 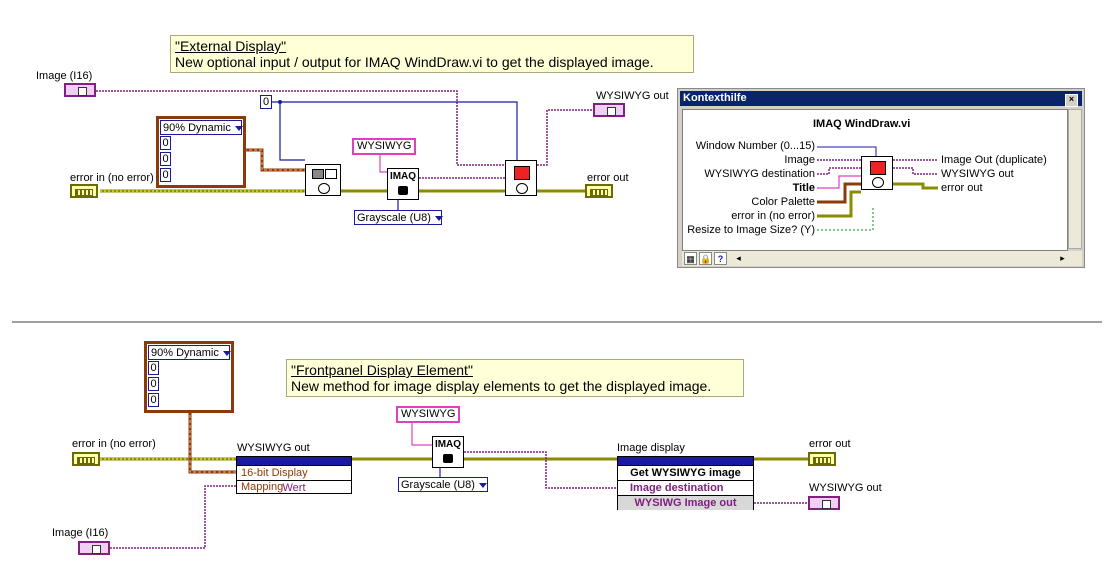 What do you see at coordinates (428, 414) in the screenshot?
I see `bottom-wysiwyg-string-constant: WYSIWYG` at bounding box center [428, 414].